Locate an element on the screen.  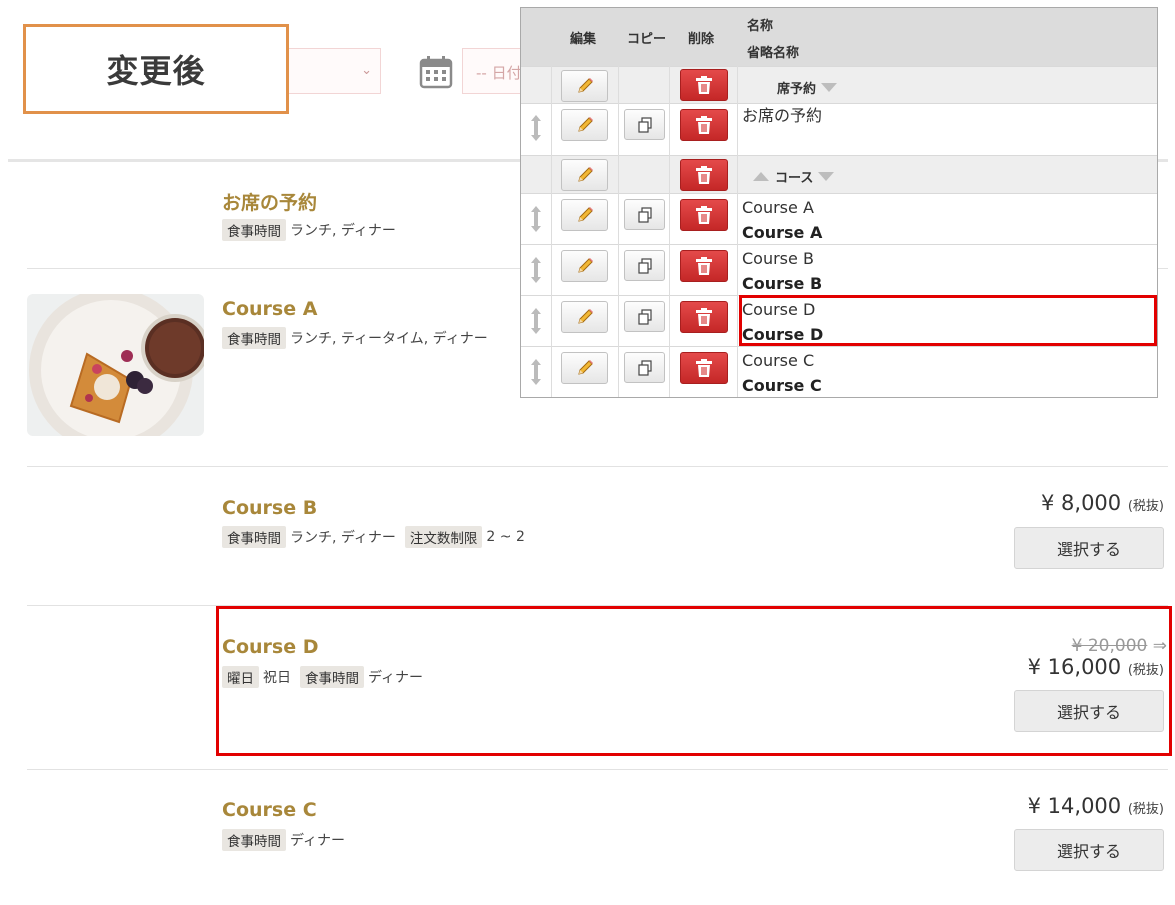
meta-value: ランチ, ディナー is located at coordinates (343, 538).